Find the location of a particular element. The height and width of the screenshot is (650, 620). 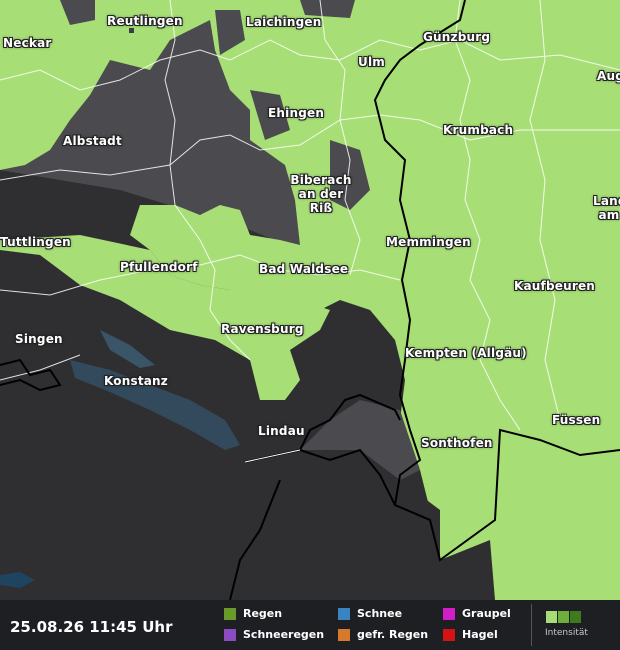

hagel-swatch is located at coordinates (449, 634).